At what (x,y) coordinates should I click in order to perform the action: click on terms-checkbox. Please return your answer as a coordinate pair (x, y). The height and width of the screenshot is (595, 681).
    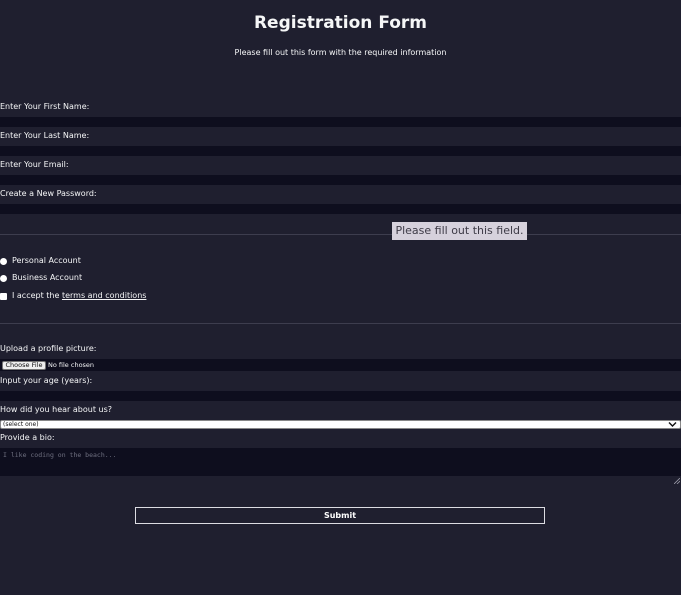
    Looking at the image, I should click on (3, 296).